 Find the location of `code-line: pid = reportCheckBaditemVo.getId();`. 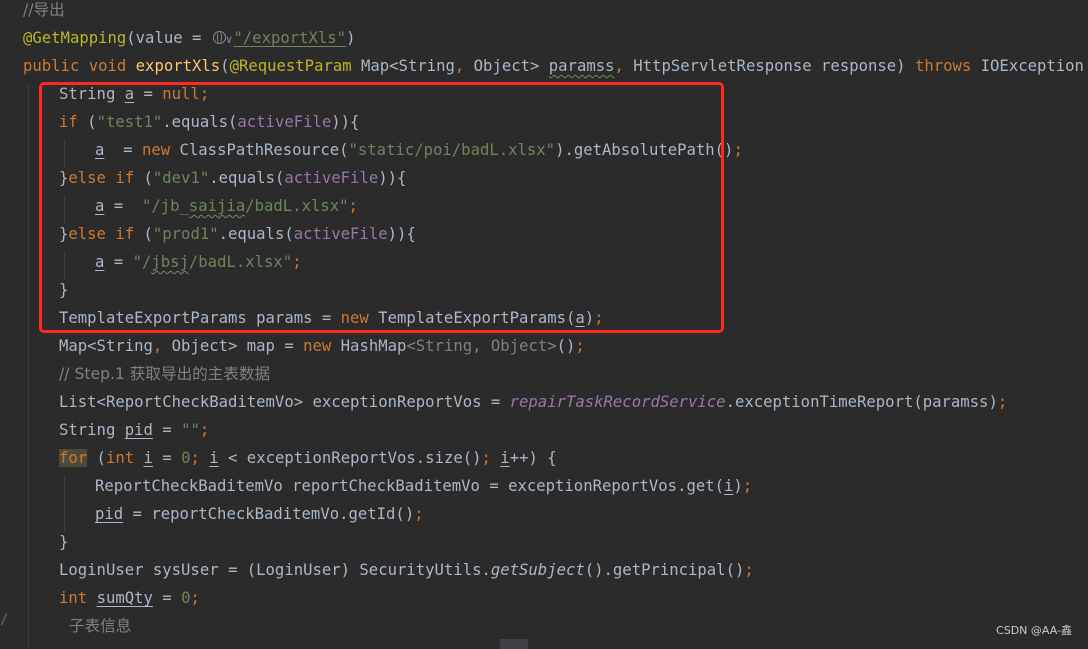

code-line: pid = reportCheckBaditemVo.getId(); is located at coordinates (259, 514).